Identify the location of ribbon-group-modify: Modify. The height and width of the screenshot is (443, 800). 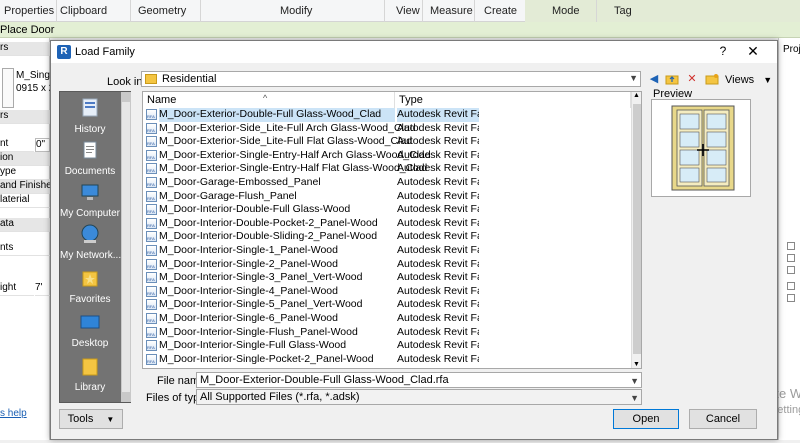
(296, 11).